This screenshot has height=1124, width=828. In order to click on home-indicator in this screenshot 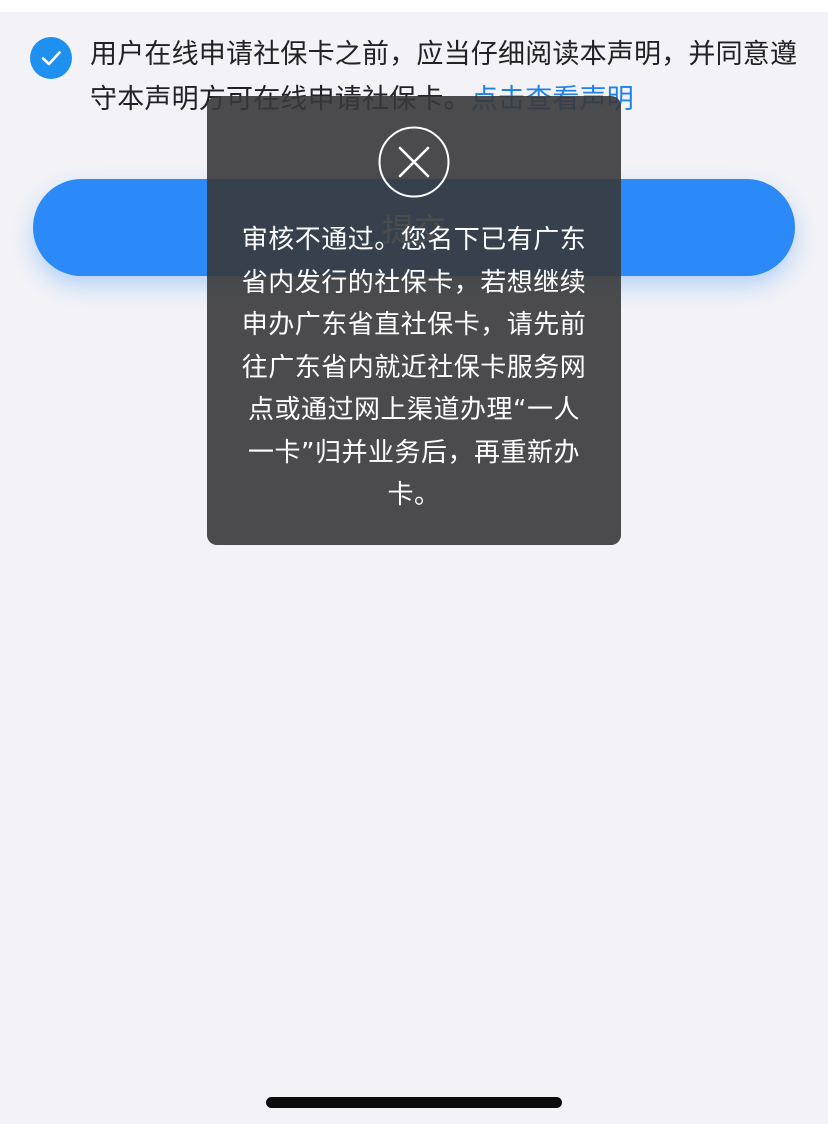, I will do `click(414, 1102)`.